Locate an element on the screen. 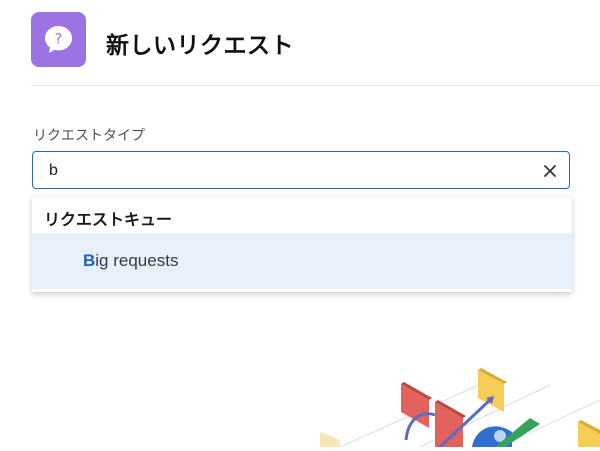 Image resolution: width=600 pixels, height=451 pixels. dropdown-group-header: リクエストキュー is located at coordinates (108, 219).